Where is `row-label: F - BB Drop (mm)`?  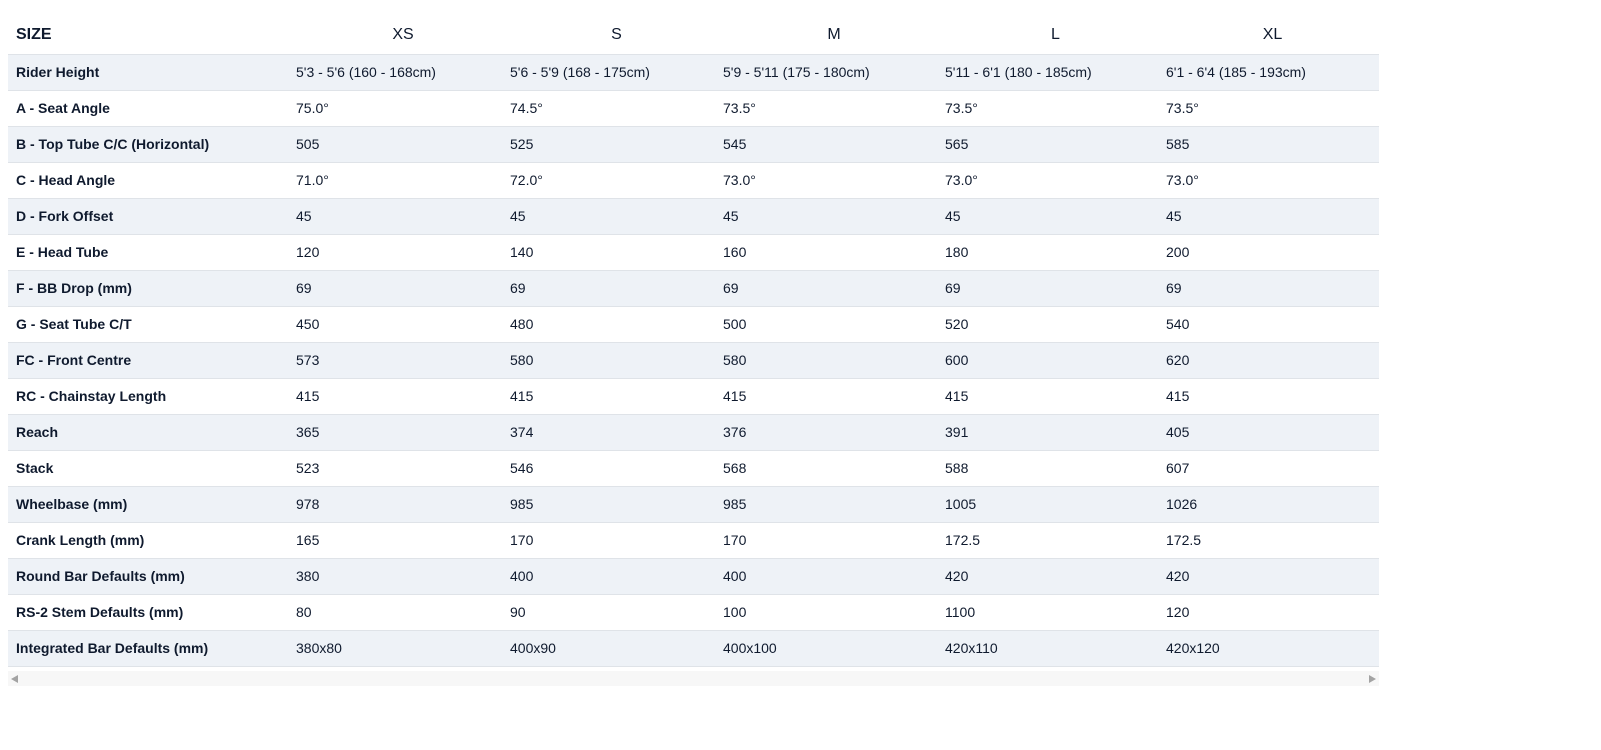
row-label: F - BB Drop (mm) is located at coordinates (74, 288).